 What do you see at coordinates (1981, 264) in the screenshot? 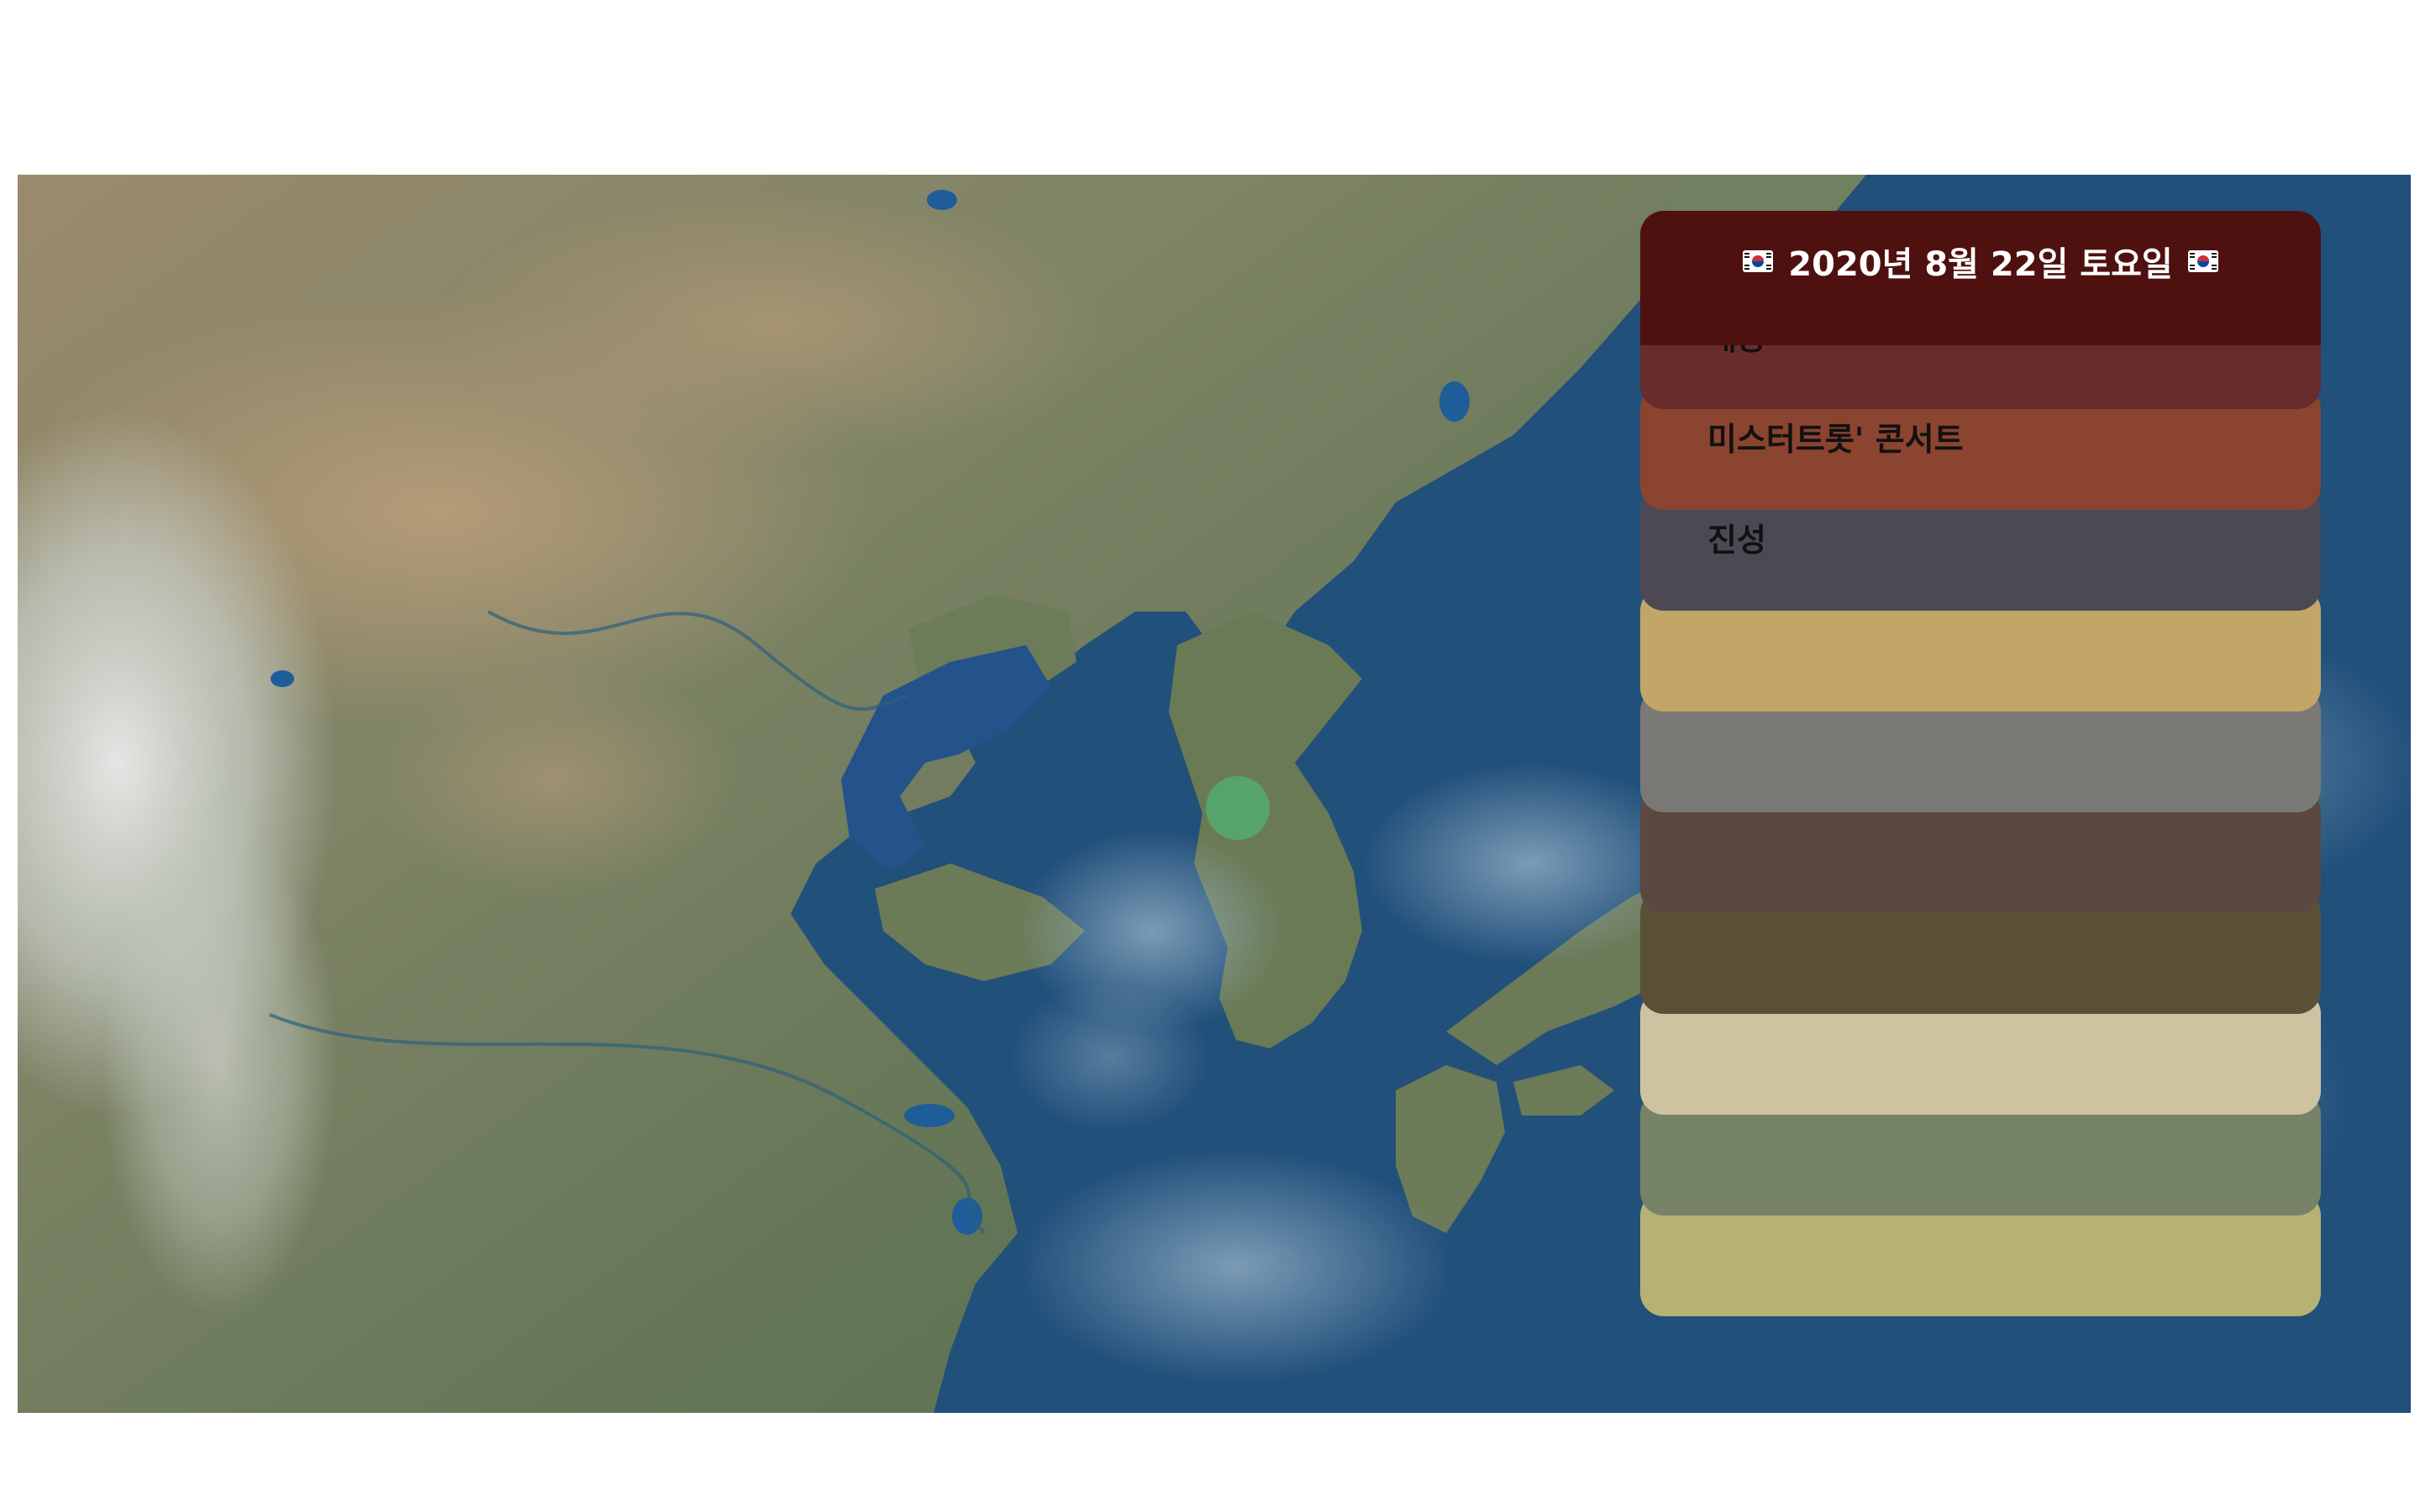
I see `date-title: 2020년 8월 22일 토요일` at bounding box center [1981, 264].